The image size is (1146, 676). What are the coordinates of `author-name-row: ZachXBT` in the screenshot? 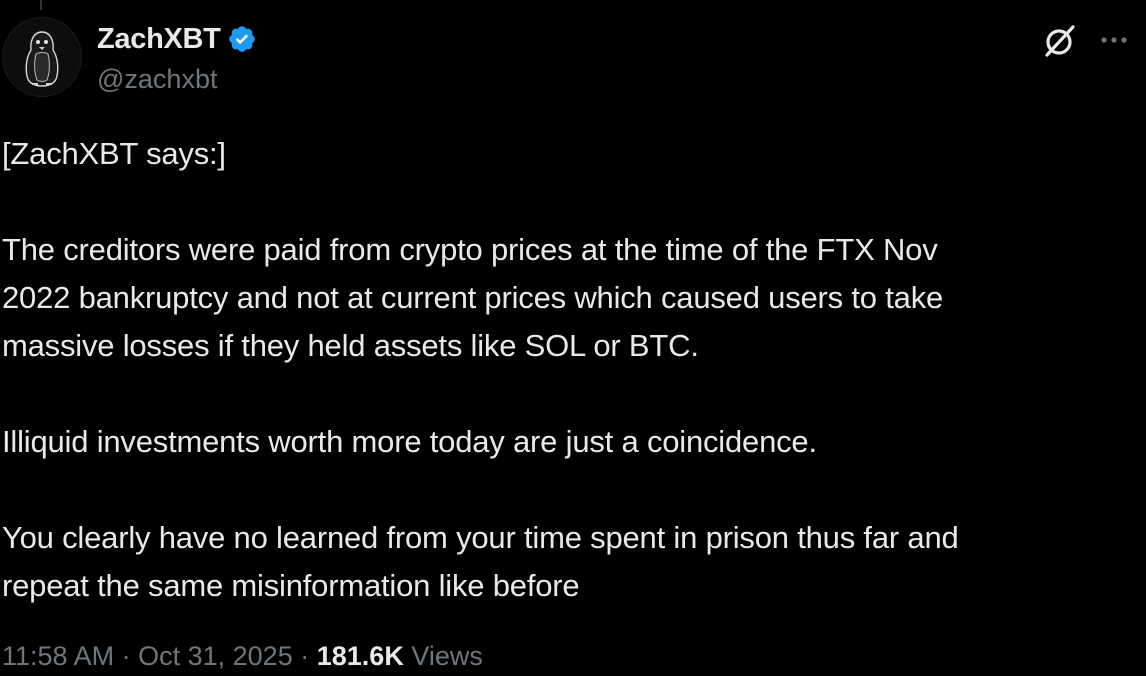 It's located at (177, 39).